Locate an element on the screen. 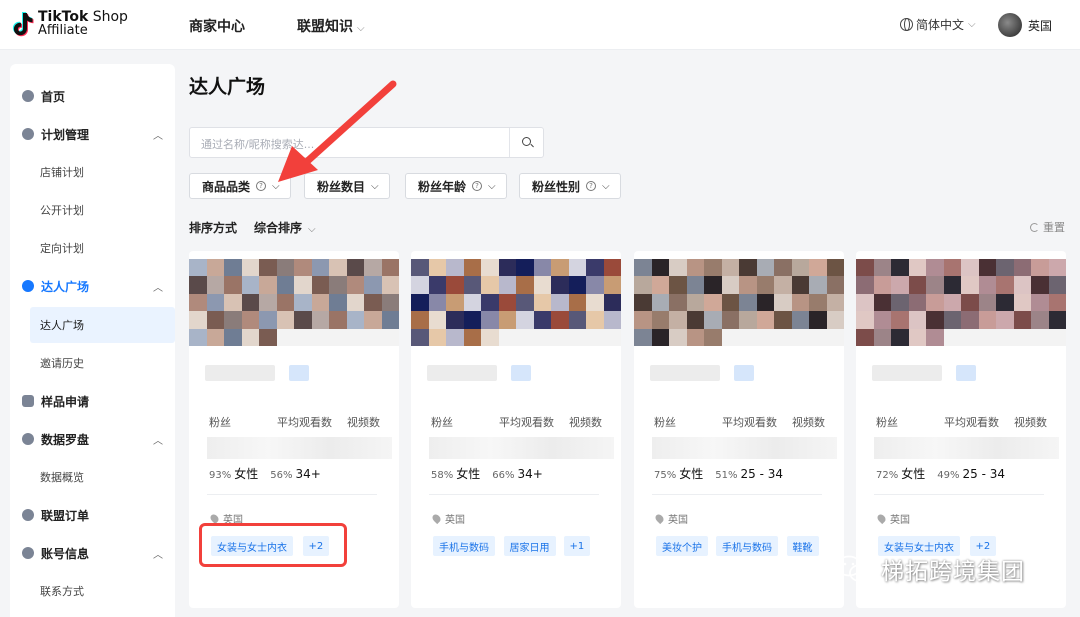 This screenshot has height=617, width=1080. sidebar-item-targeted-plan: 定向计划 is located at coordinates (92, 248).